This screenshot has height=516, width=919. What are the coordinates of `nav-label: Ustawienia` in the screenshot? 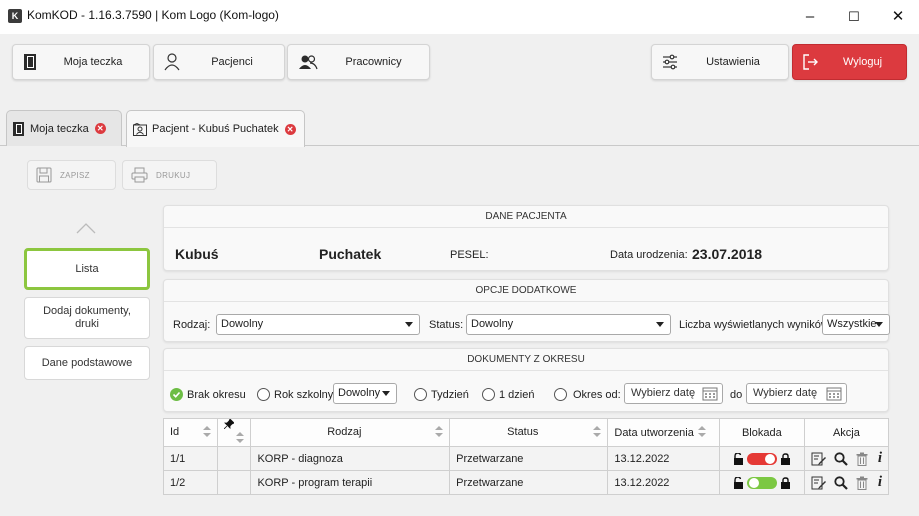 It's located at (733, 62).